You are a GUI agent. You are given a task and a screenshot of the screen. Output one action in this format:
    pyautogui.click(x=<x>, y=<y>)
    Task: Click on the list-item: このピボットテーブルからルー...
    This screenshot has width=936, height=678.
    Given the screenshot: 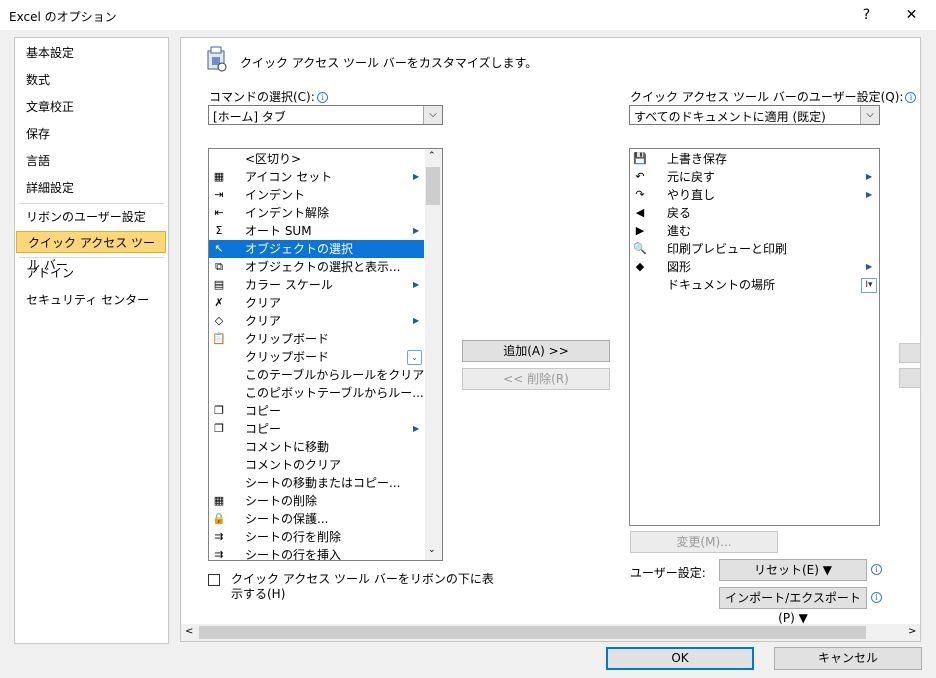 What is the action you would take?
    pyautogui.click(x=316, y=393)
    